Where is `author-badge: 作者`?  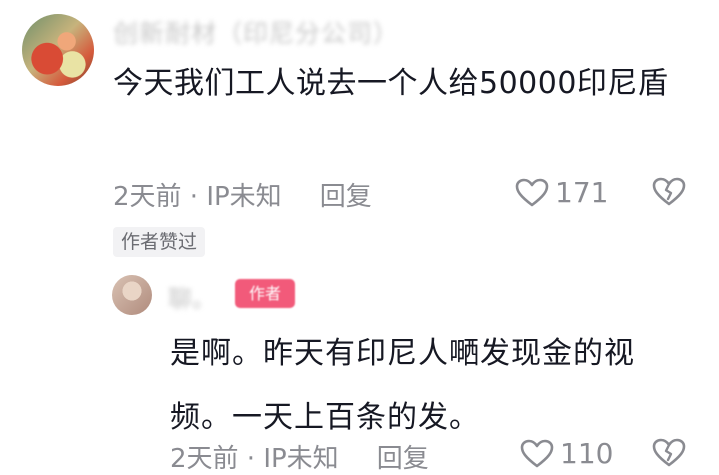 author-badge: 作者 is located at coordinates (265, 293).